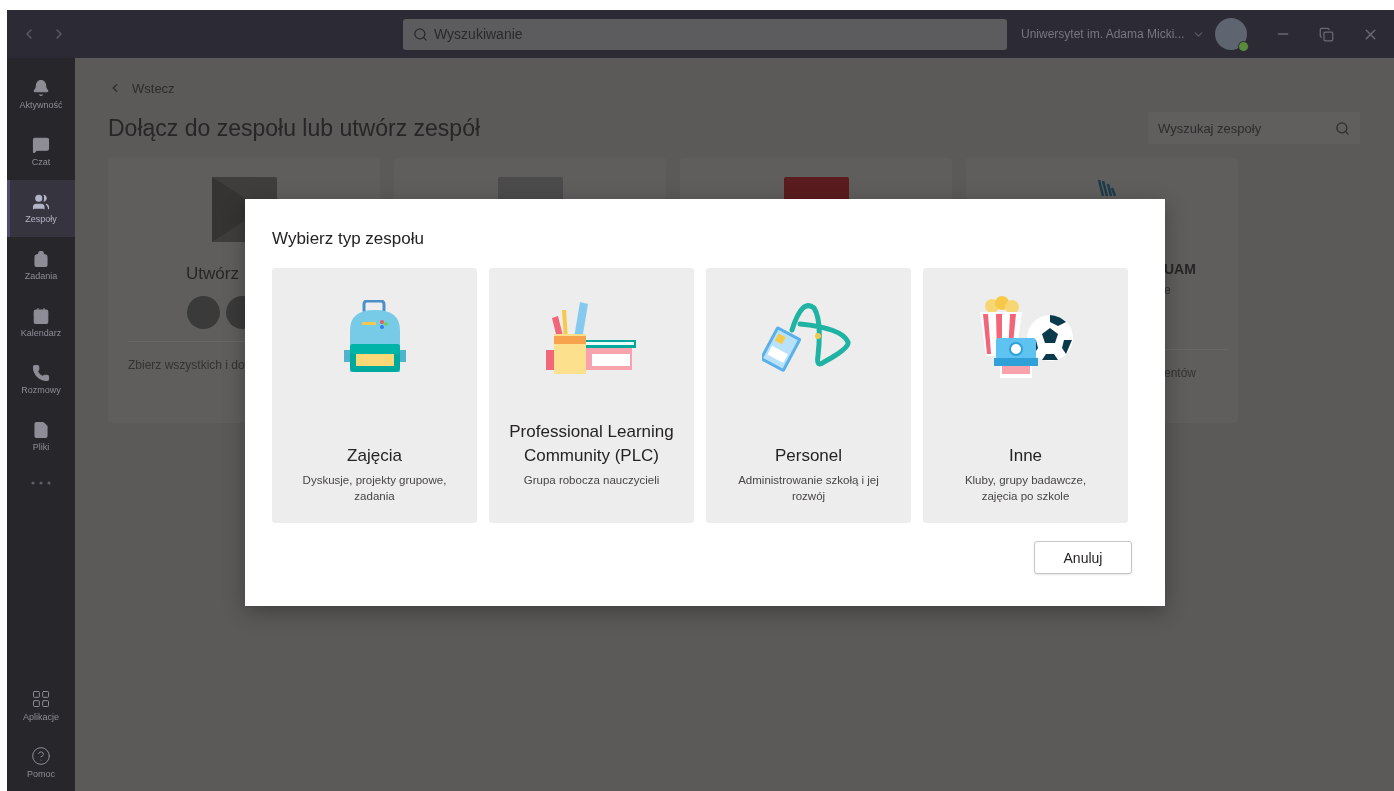 This screenshot has height=791, width=1394. I want to click on sidebar-item: Zadania, so click(41, 265).